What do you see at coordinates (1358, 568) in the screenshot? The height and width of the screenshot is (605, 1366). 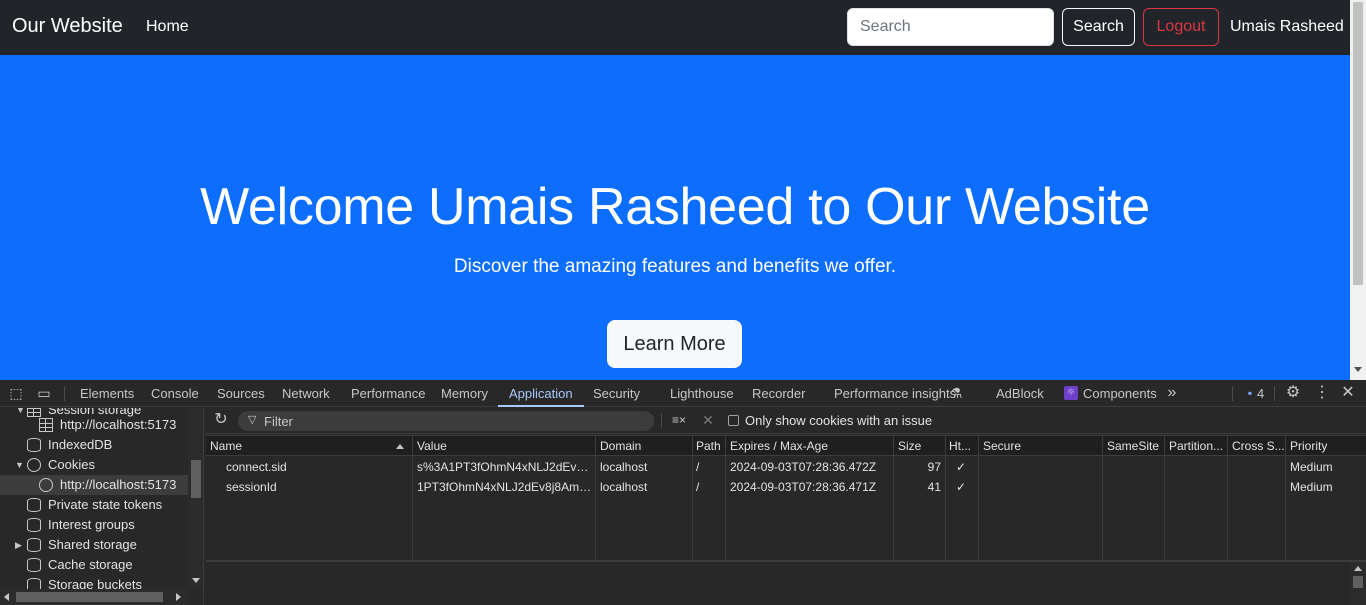 I see `scroll-up-arrow-icon` at bounding box center [1358, 568].